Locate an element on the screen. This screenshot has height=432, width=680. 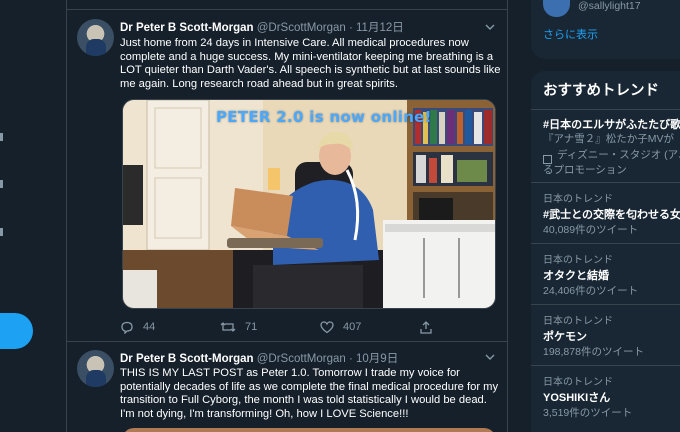
left-navigation is located at coordinates (33, 216).